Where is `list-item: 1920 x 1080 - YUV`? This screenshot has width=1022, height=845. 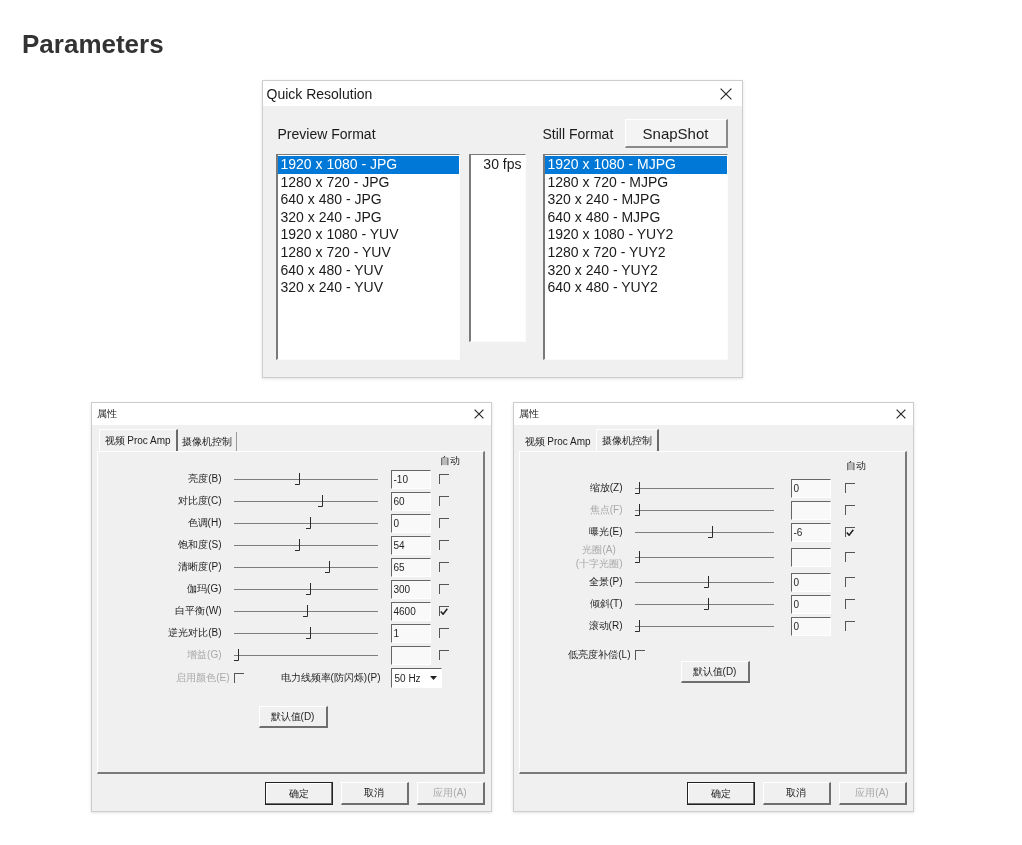
list-item: 1920 x 1080 - YUV is located at coordinates (368, 235).